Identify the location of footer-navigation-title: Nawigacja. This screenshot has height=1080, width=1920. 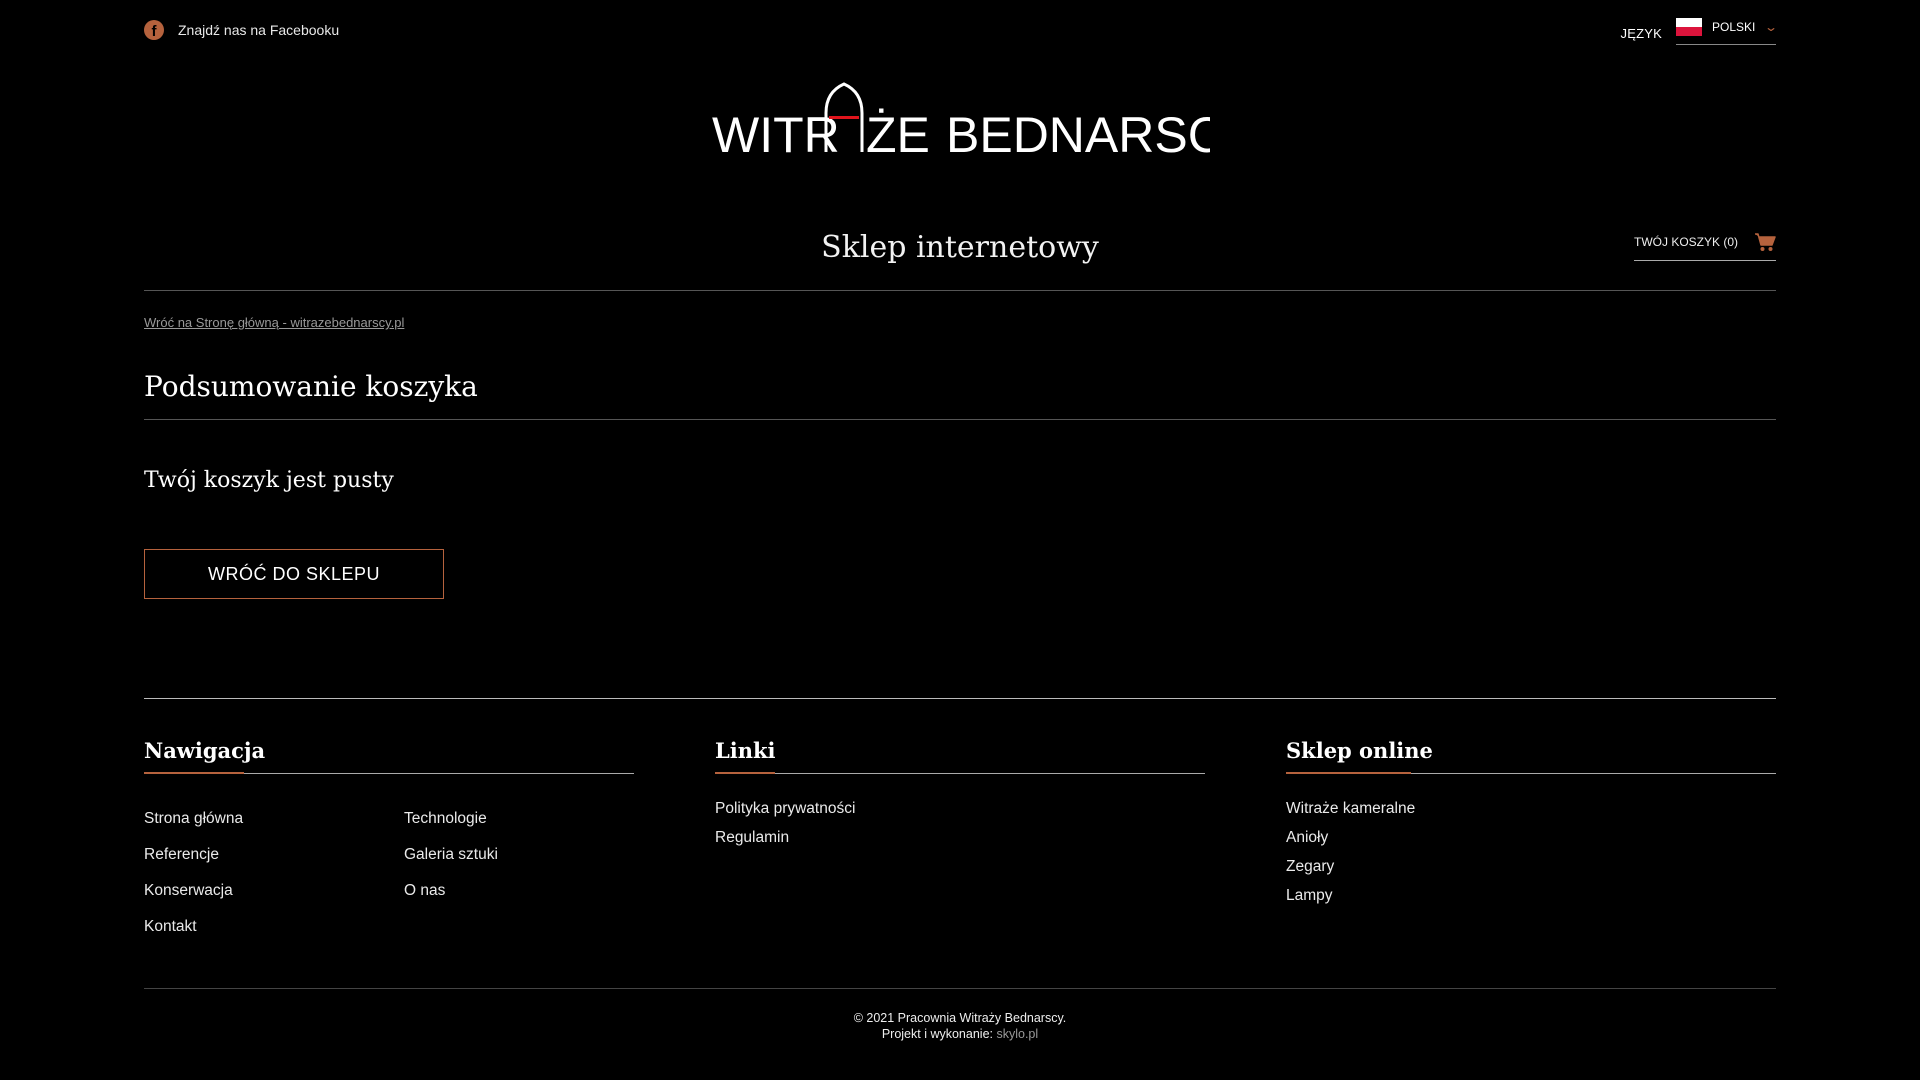
(389, 756).